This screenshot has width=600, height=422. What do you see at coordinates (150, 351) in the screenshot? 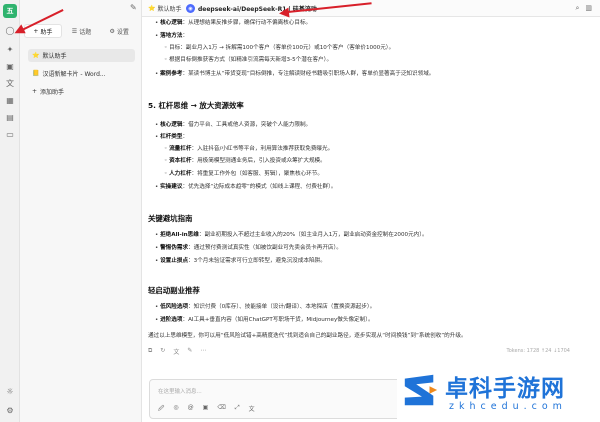
I see `copy-icon: ⧉` at bounding box center [150, 351].